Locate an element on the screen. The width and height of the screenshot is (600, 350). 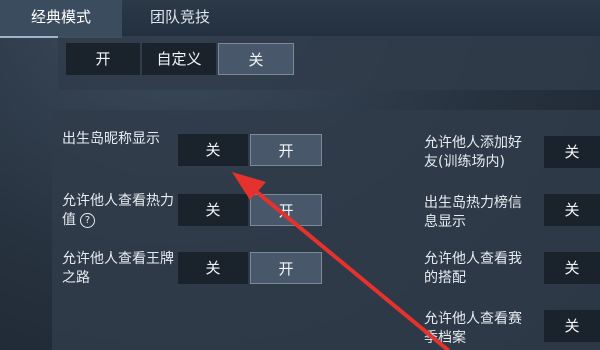
heat-ranking-off-button: 关 is located at coordinates (572, 210).